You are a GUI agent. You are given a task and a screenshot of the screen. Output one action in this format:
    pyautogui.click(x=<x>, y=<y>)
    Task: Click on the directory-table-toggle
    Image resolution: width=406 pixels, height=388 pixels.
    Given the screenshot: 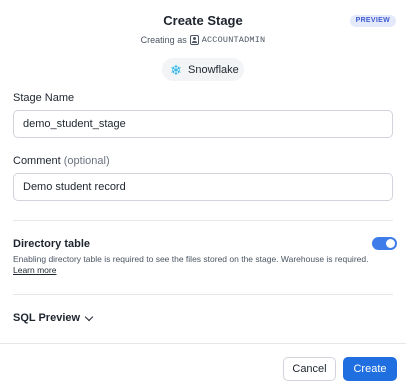 What is the action you would take?
    pyautogui.click(x=384, y=243)
    